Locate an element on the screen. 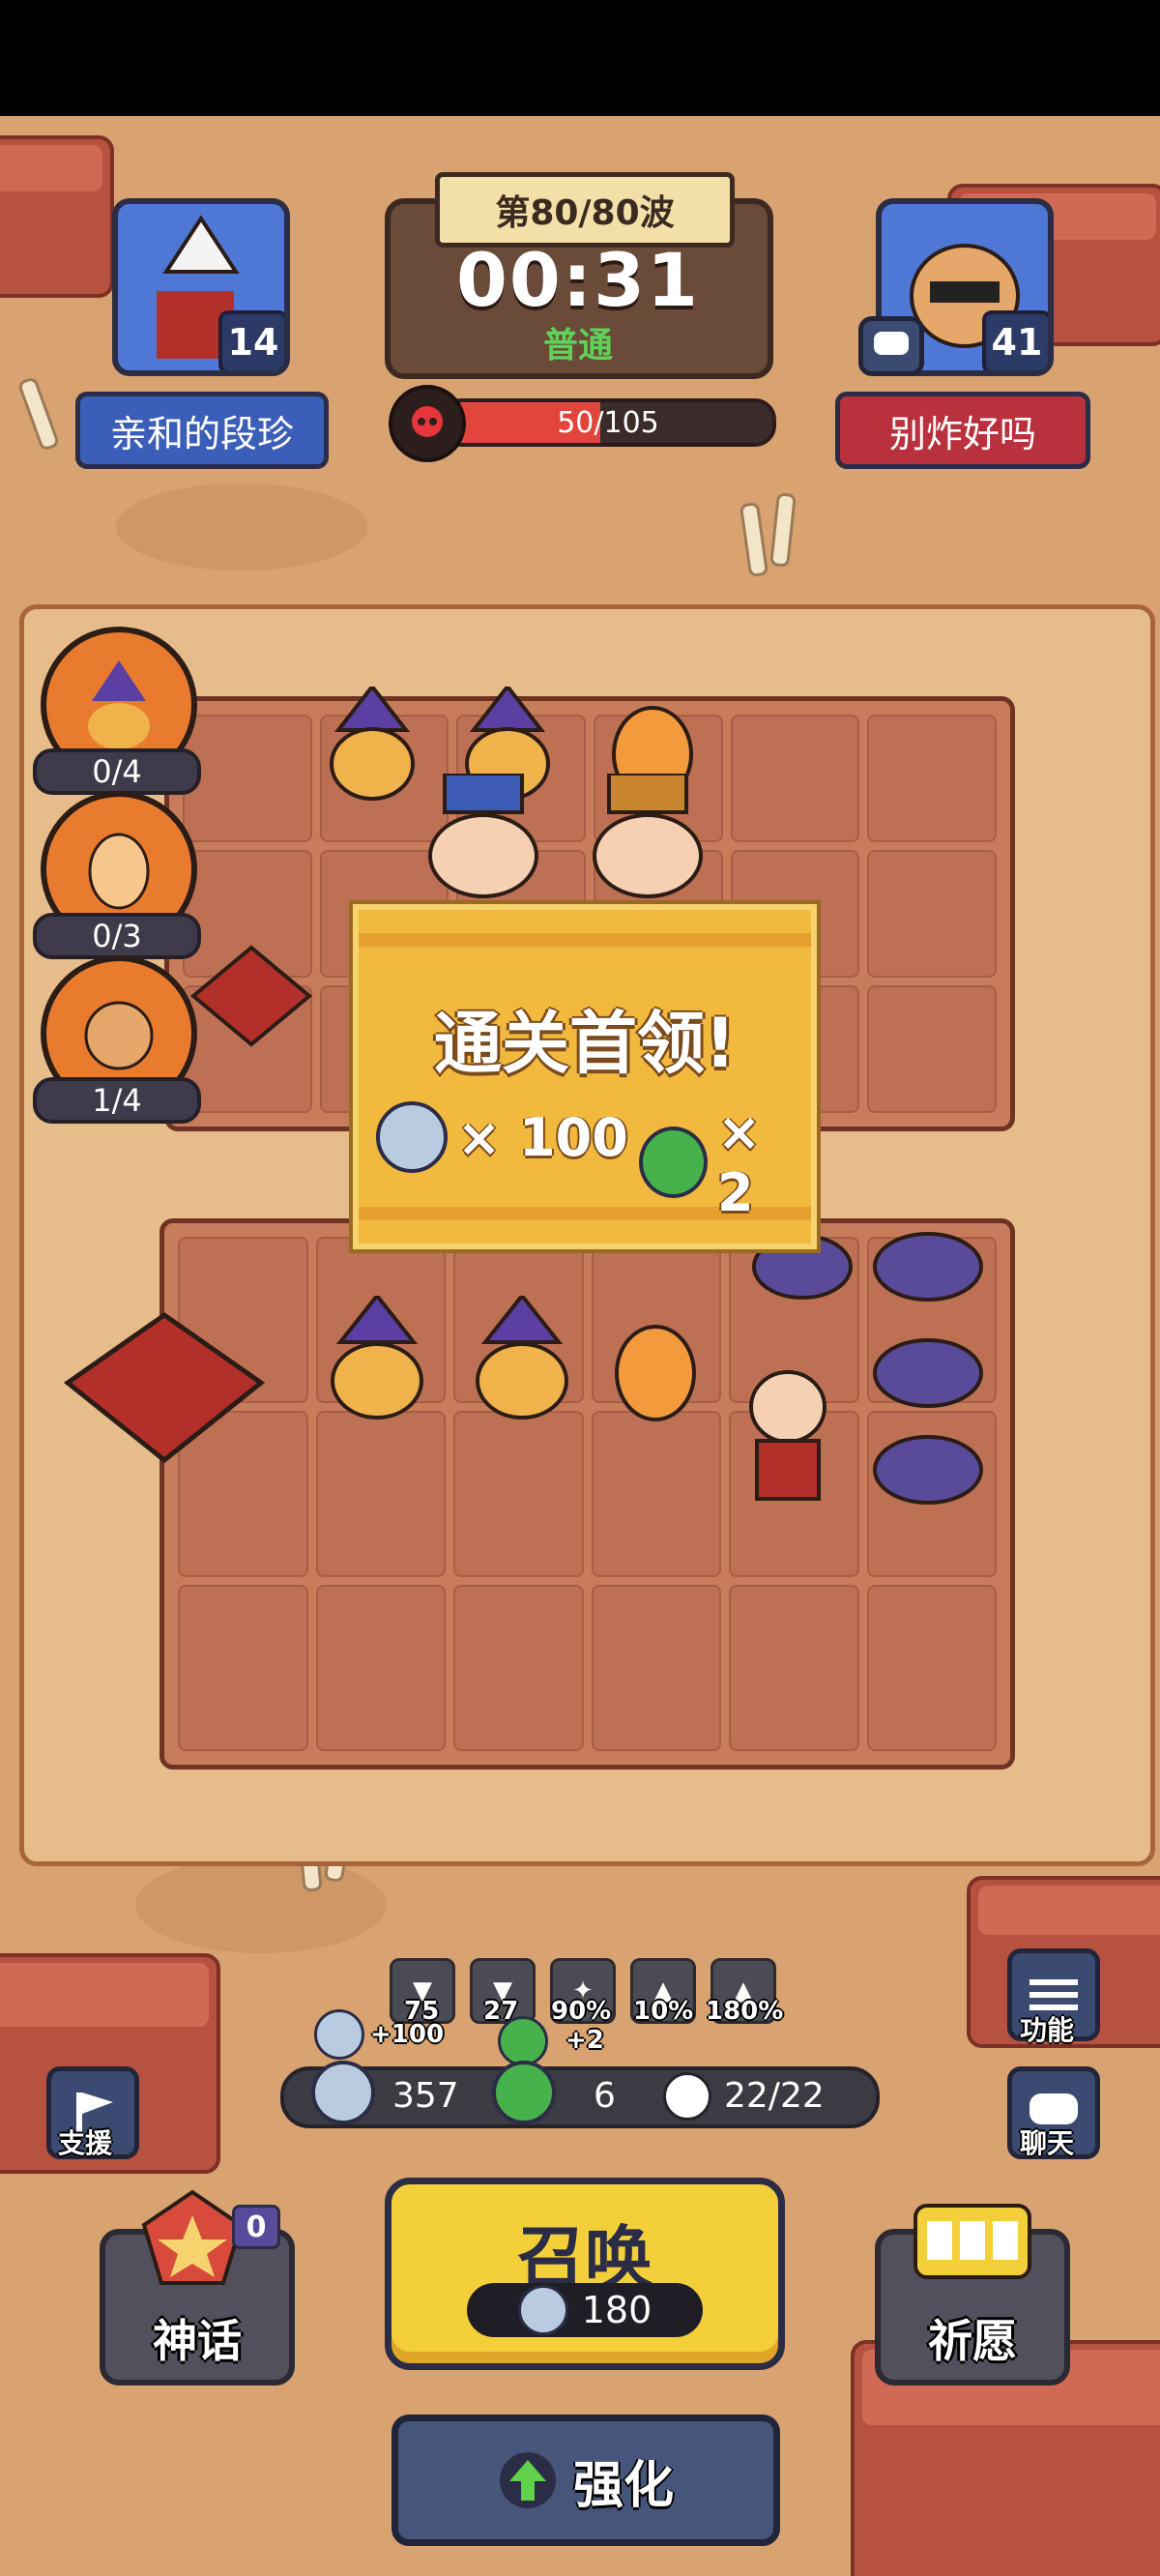 This screenshot has width=1160, height=2576. skull-icon is located at coordinates (428, 423).